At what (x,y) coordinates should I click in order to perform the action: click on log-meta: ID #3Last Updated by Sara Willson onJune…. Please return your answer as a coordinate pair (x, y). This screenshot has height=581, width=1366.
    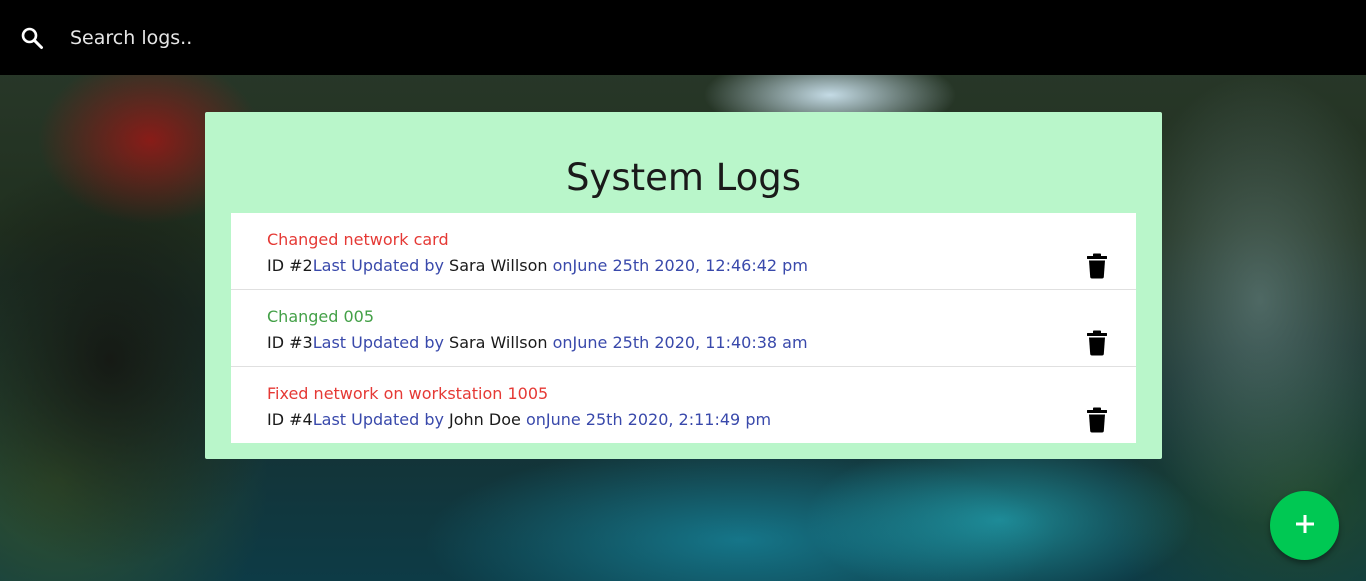
    Looking at the image, I should click on (701, 343).